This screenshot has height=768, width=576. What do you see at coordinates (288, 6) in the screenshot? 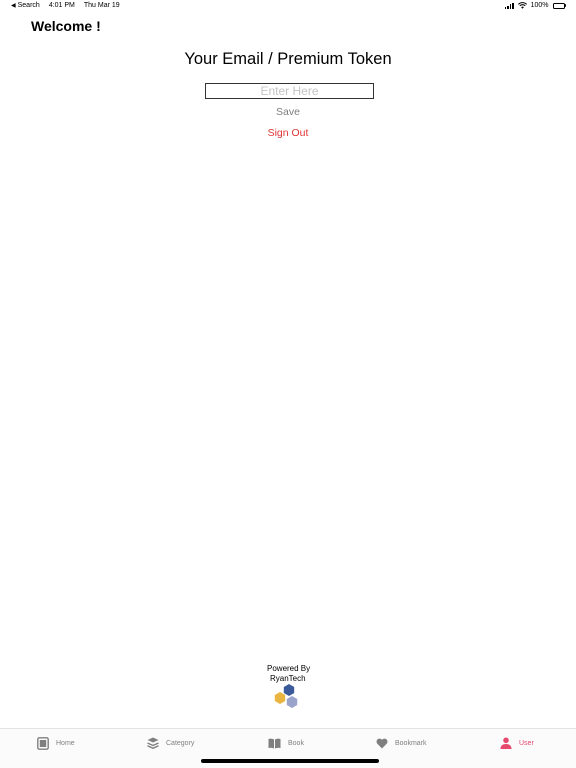
I see `status-bar: ◀ Search 4:01 PM Thu Mar 19 100%` at bounding box center [288, 6].